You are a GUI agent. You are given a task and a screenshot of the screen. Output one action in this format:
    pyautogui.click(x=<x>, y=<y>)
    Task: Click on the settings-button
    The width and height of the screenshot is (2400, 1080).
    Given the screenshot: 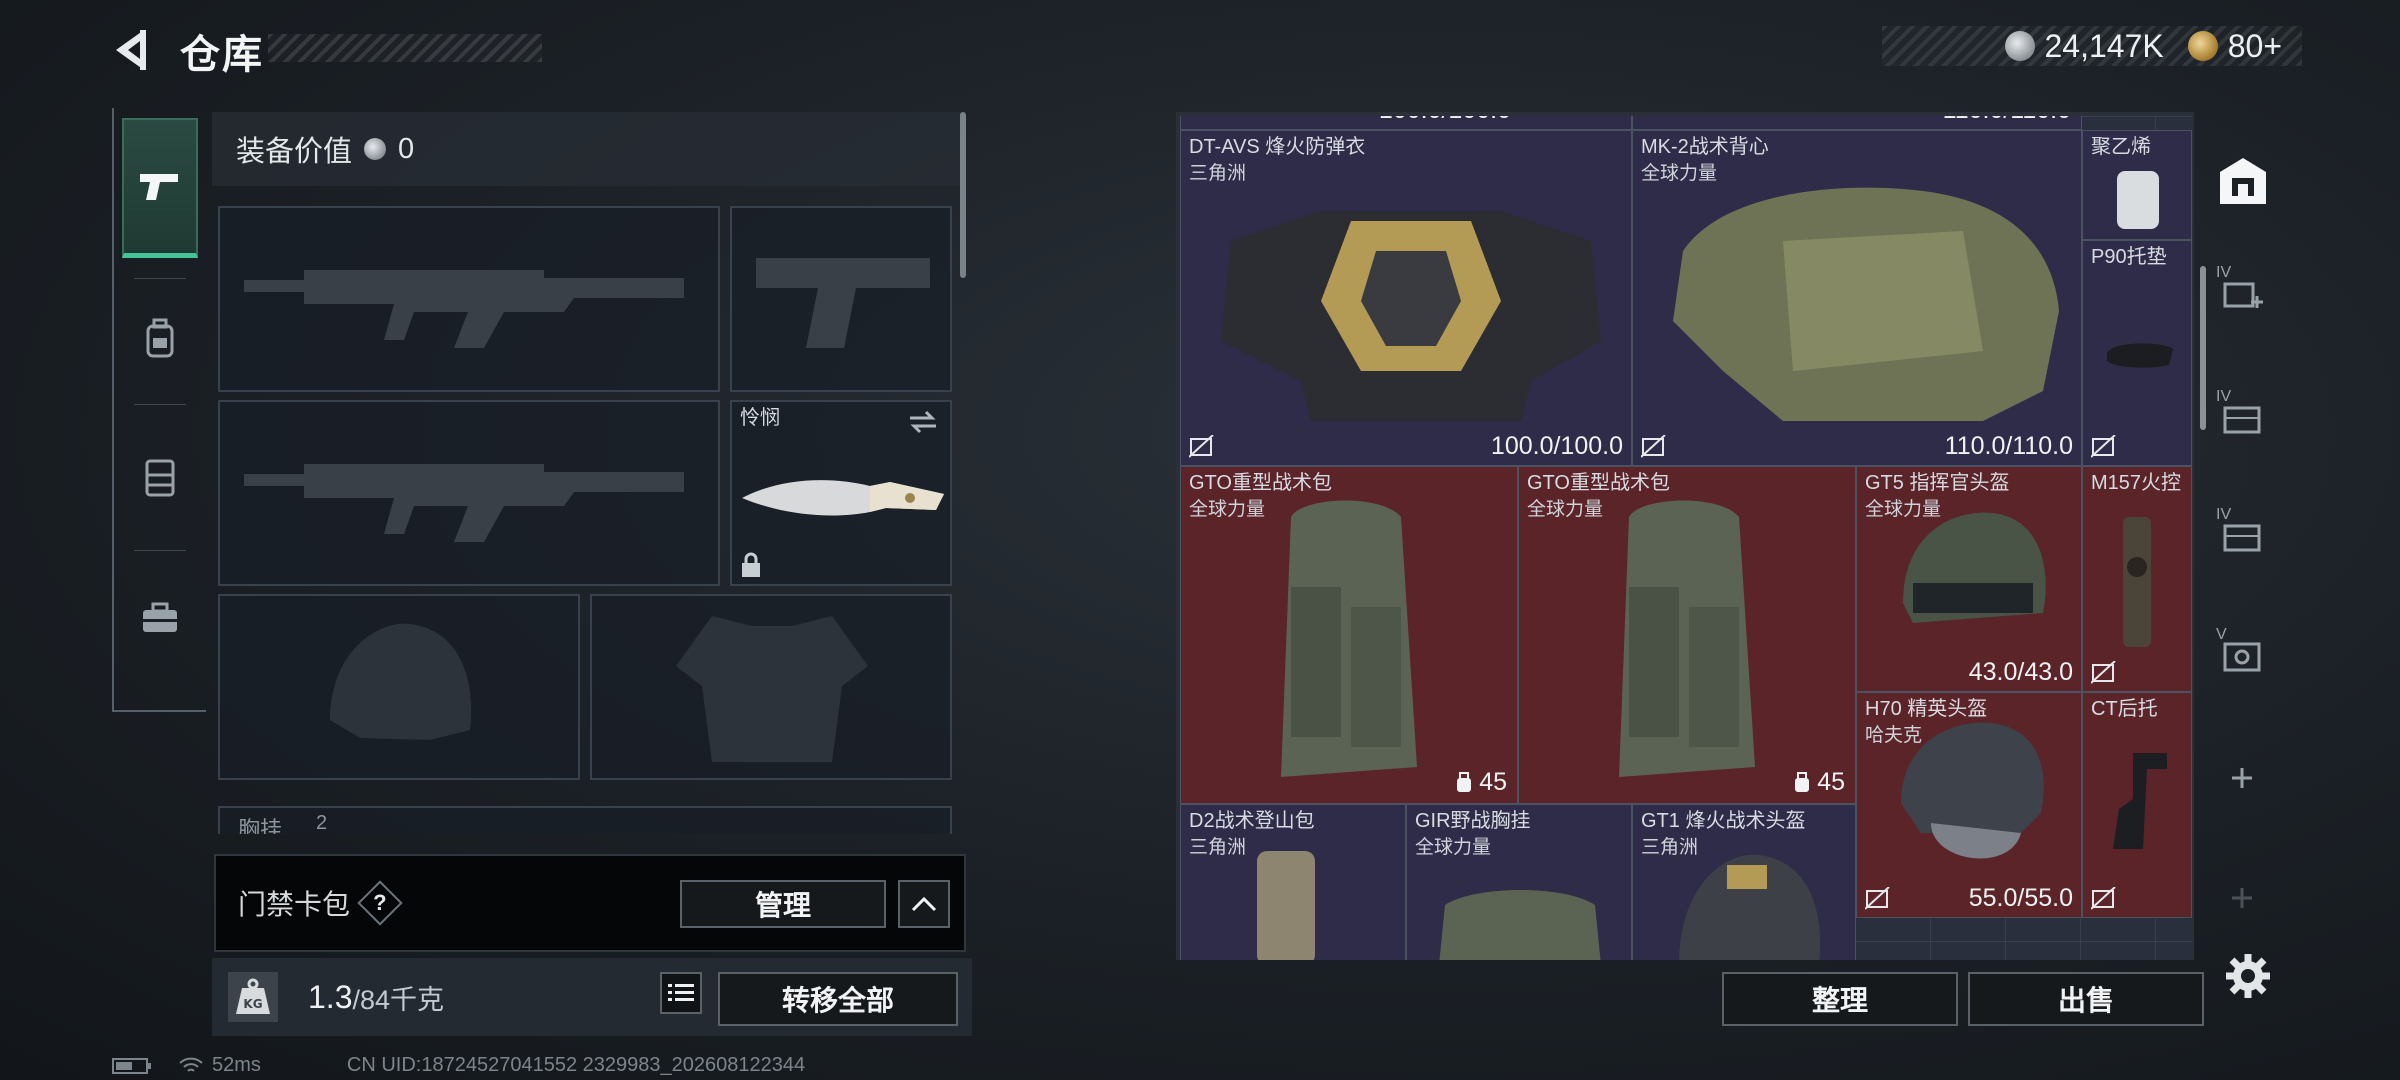 What is the action you would take?
    pyautogui.click(x=2248, y=976)
    